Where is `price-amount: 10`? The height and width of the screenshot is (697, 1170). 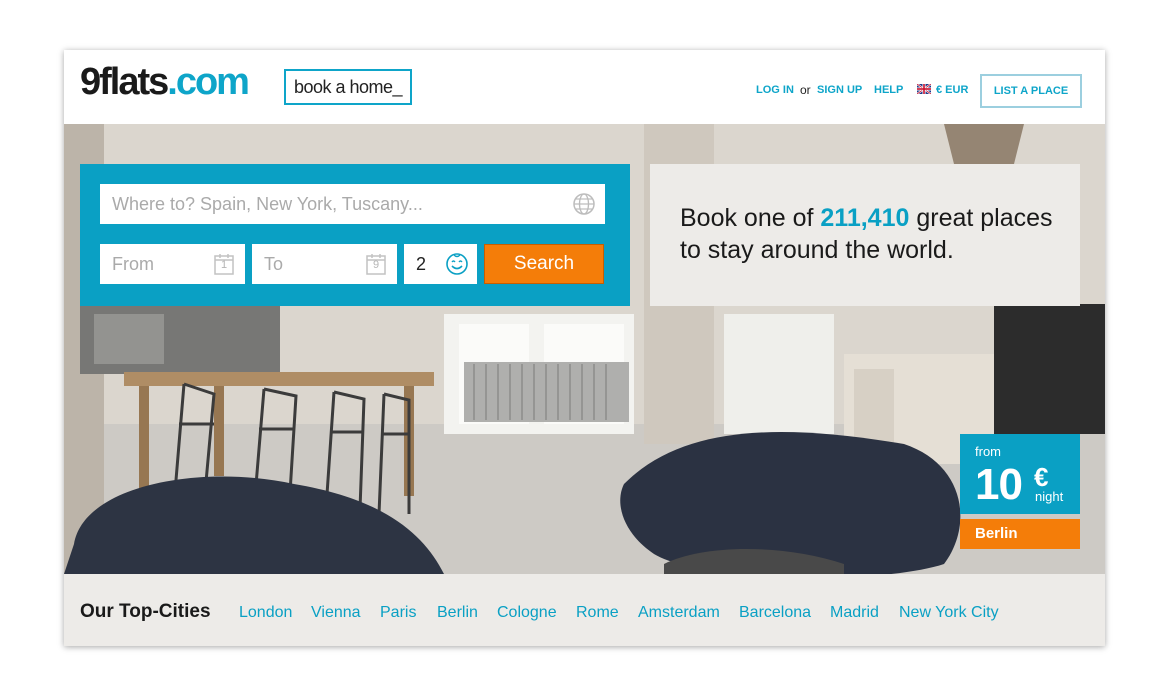
price-amount: 10 is located at coordinates (999, 484).